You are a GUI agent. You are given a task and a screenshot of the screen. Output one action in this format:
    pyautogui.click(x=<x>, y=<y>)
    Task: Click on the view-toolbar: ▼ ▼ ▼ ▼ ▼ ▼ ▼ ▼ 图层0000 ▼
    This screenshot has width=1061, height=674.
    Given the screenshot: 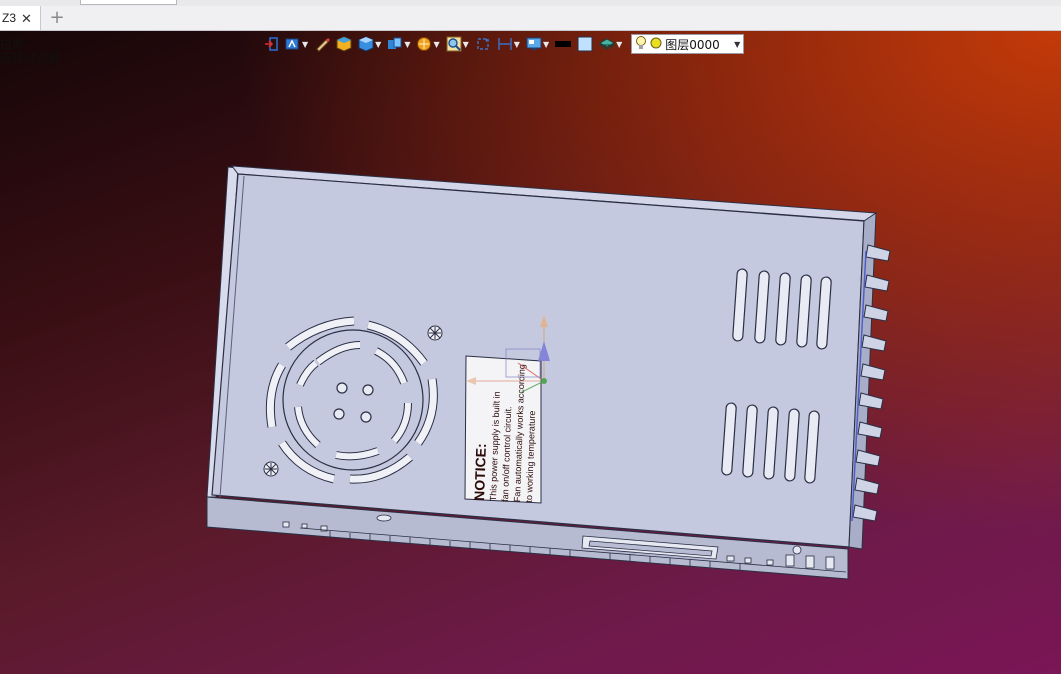 What is the action you would take?
    pyautogui.click(x=503, y=44)
    